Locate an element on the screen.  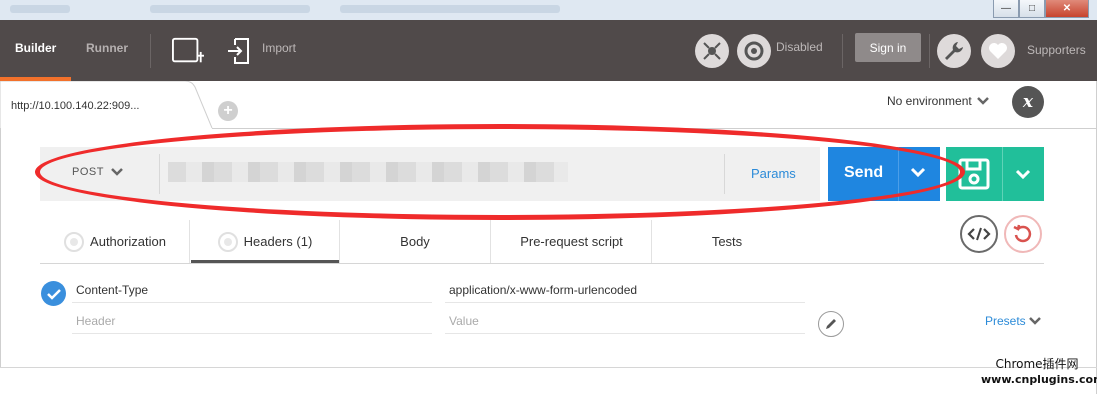
tab-pre-request-script: Pre-request script is located at coordinates (571, 241).